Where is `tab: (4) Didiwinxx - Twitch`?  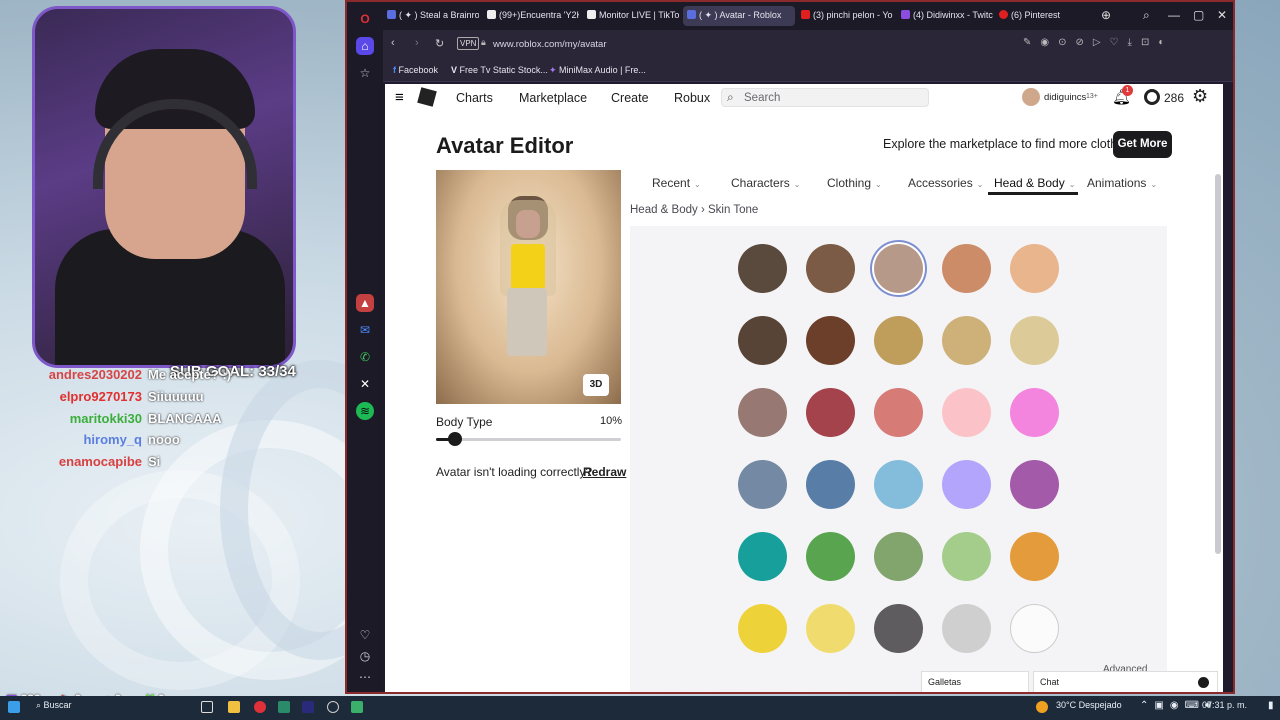
tab: (4) Didiwinxx - Twitch is located at coordinates (945, 16).